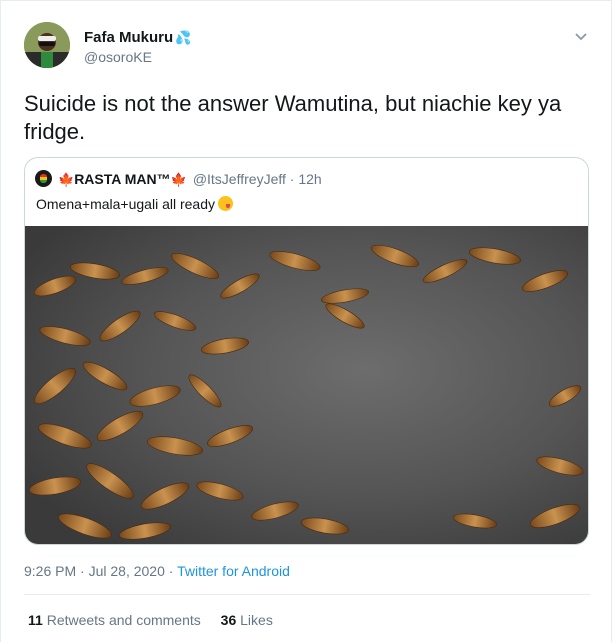  What do you see at coordinates (35, 620) in the screenshot?
I see `retweets-count: 11` at bounding box center [35, 620].